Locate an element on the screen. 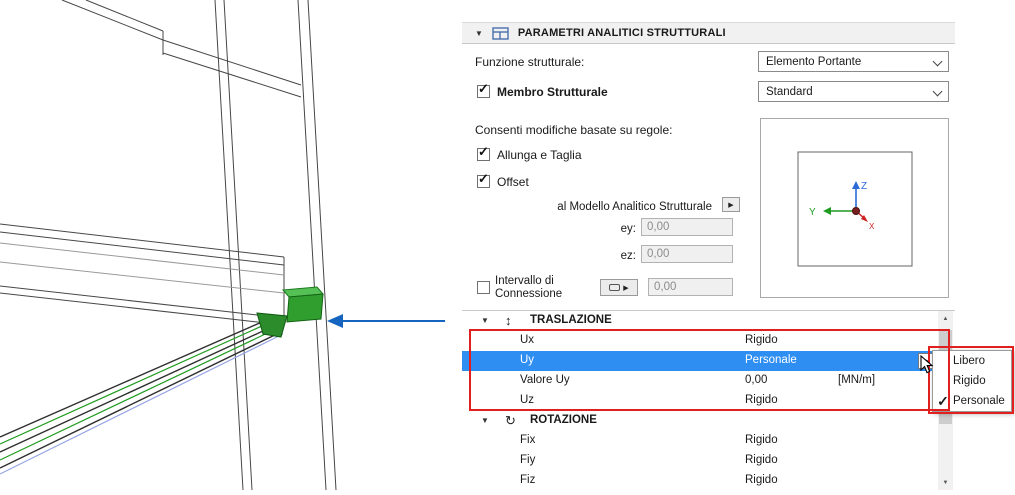 Image resolution: width=1015 pixels, height=495 pixels. intervallo-value: 0,00 is located at coordinates (665, 287).